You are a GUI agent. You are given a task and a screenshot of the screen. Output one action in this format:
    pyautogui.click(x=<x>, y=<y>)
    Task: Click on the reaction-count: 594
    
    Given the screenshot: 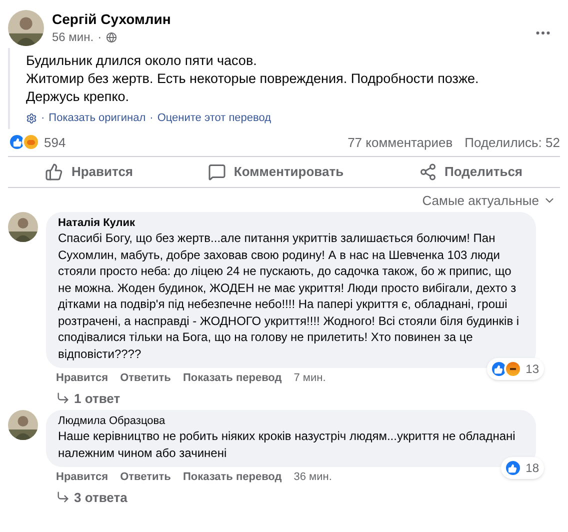 What is the action you would take?
    pyautogui.click(x=55, y=142)
    